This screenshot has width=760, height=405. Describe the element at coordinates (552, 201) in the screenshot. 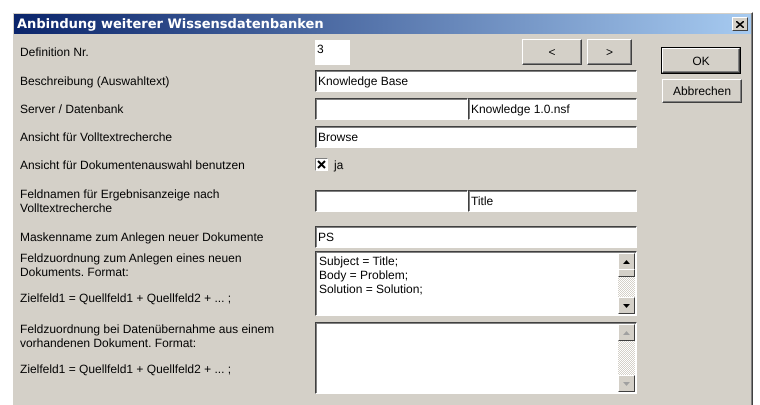

I see `text-field: Title` at that location.